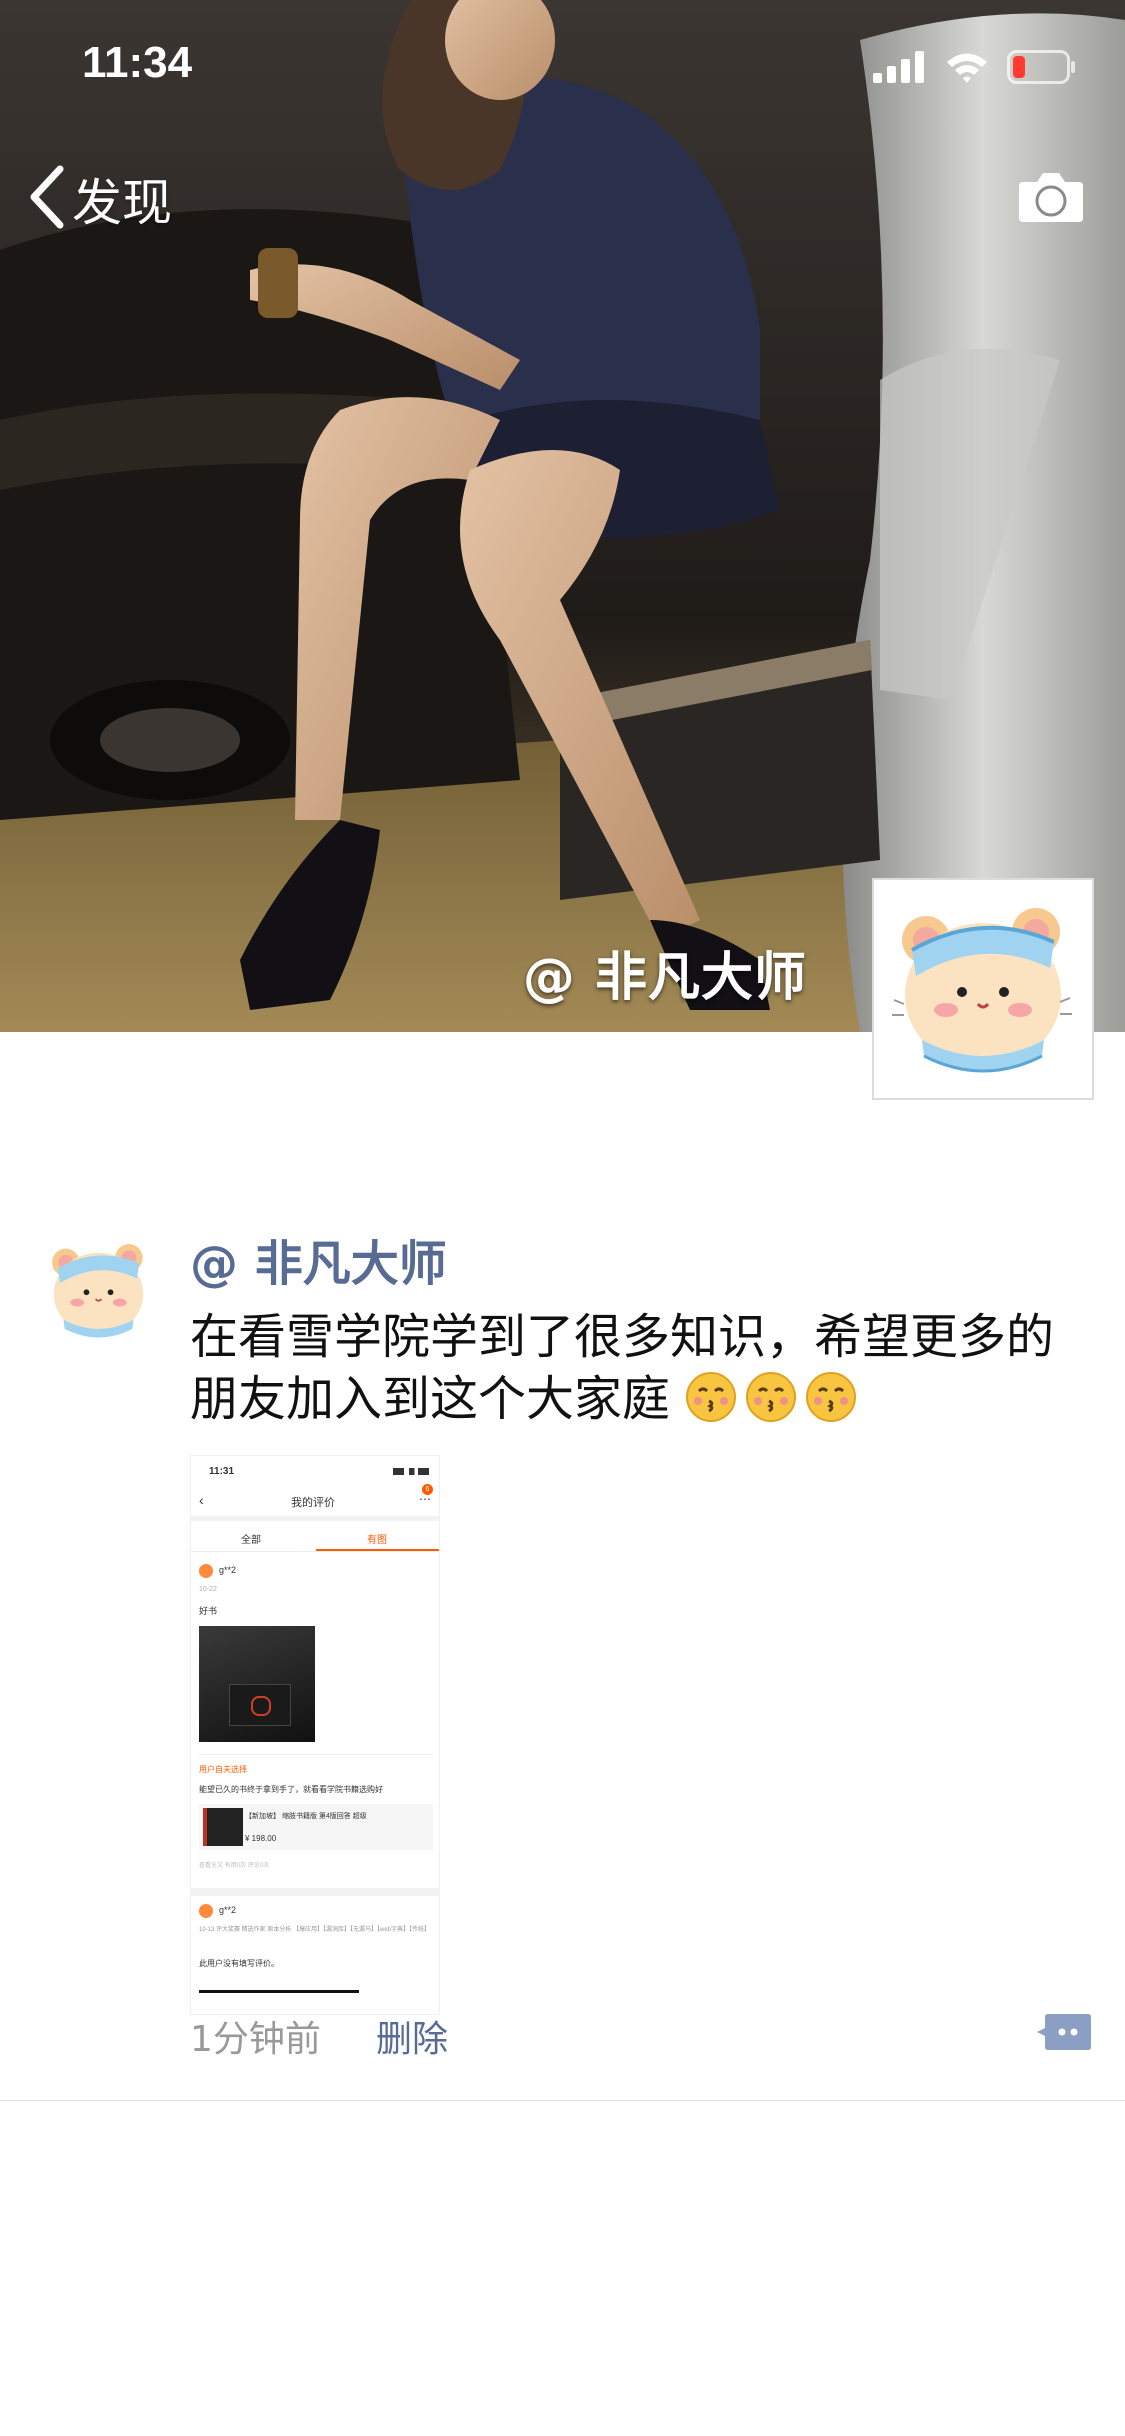 The image size is (1125, 2436). What do you see at coordinates (291, 1789) in the screenshot?
I see `image-reply: 能望已久的书终于拿到手了，就看看学院书籍选购好` at bounding box center [291, 1789].